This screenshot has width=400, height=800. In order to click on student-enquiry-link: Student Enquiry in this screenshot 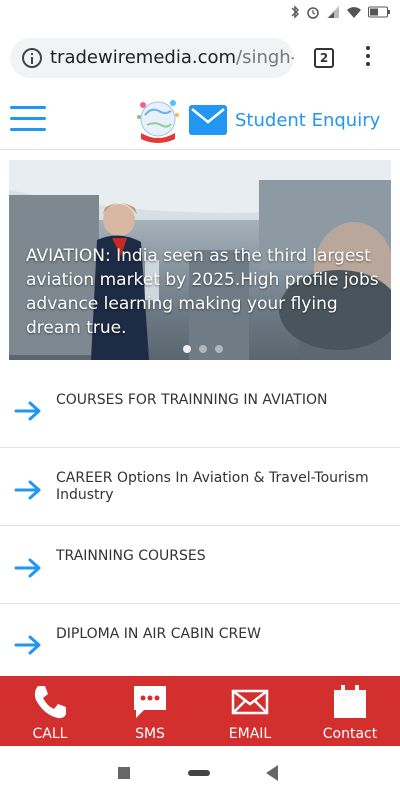, I will do `click(284, 120)`.